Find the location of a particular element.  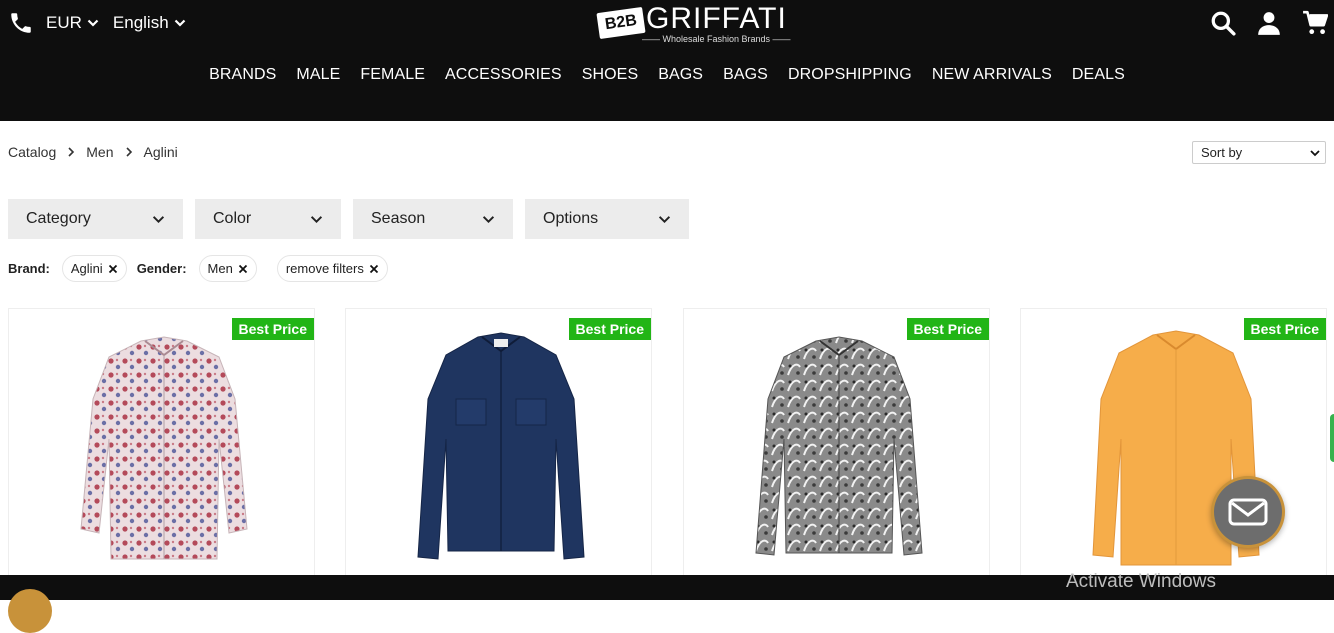

logo-badge: B2B is located at coordinates (621, 23).